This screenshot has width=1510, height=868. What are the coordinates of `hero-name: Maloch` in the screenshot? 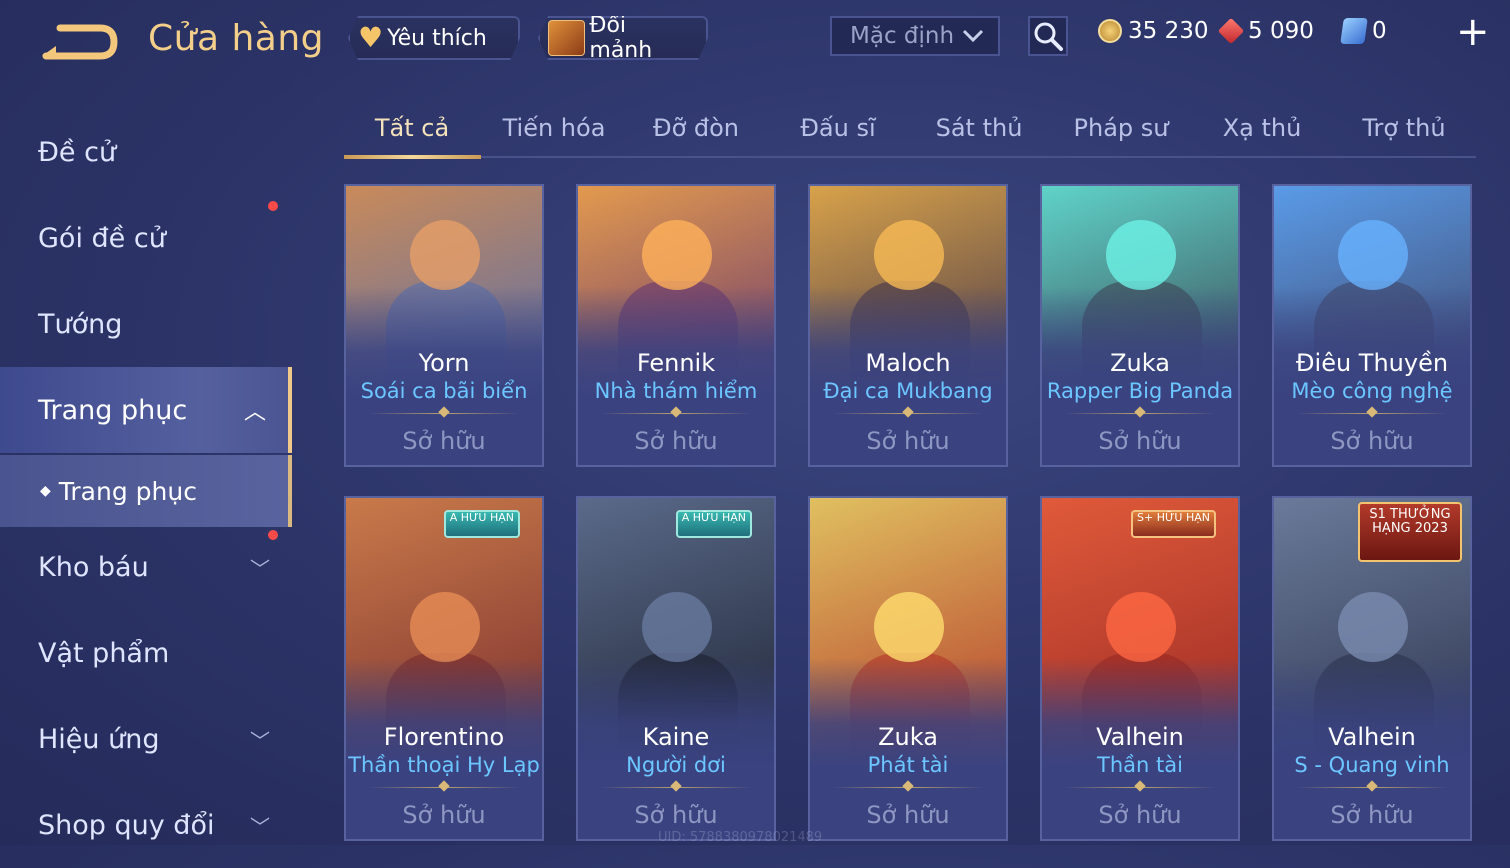 It's located at (908, 363).